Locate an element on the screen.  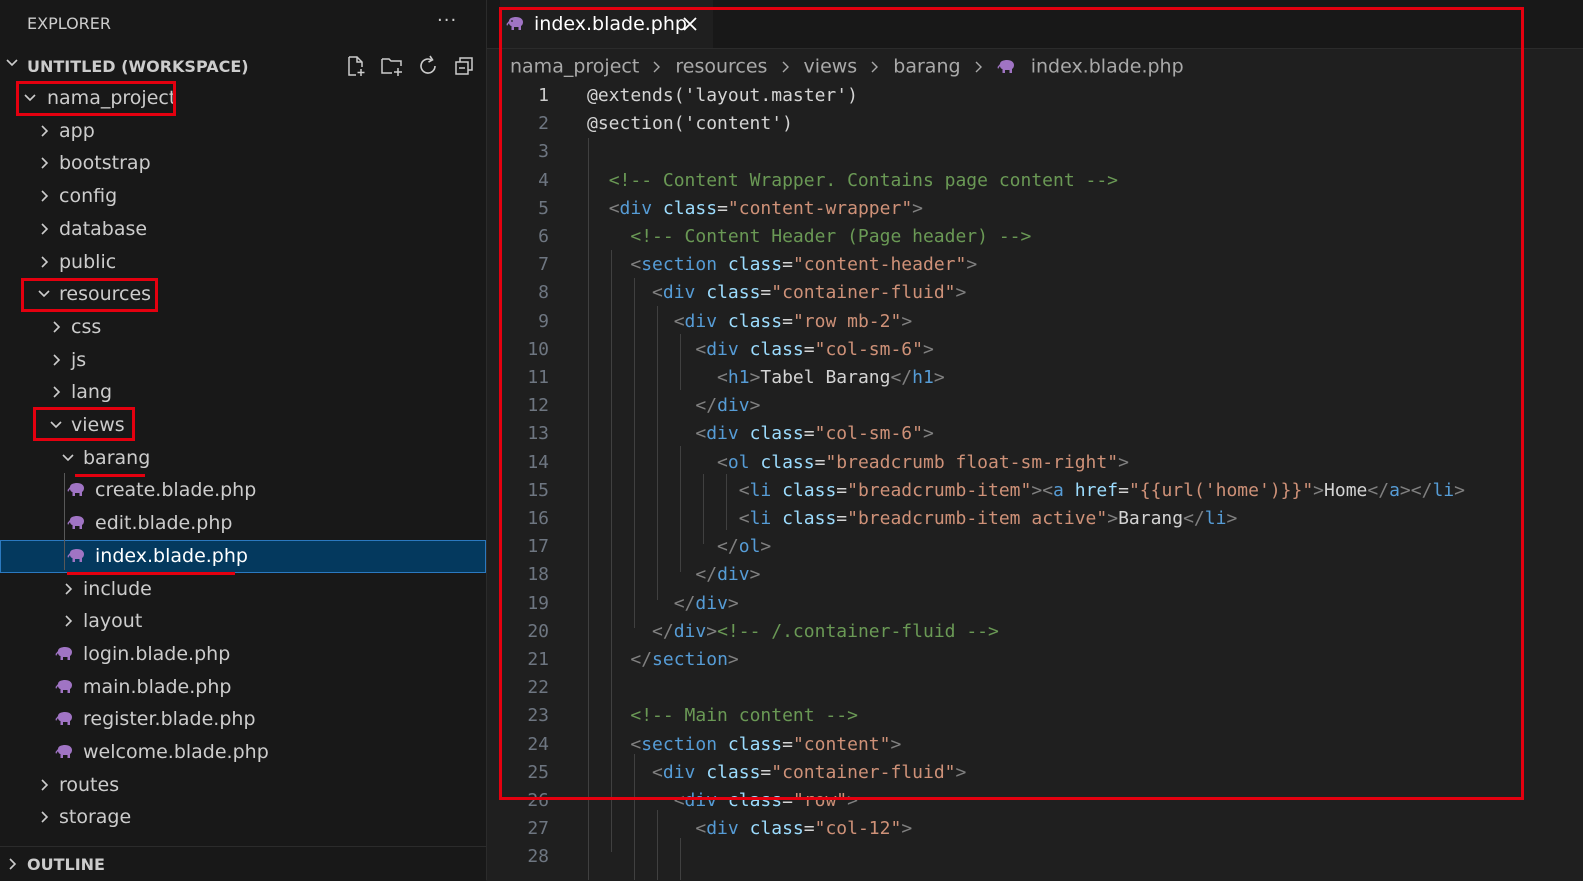
tree-folder: app is located at coordinates (243, 131).